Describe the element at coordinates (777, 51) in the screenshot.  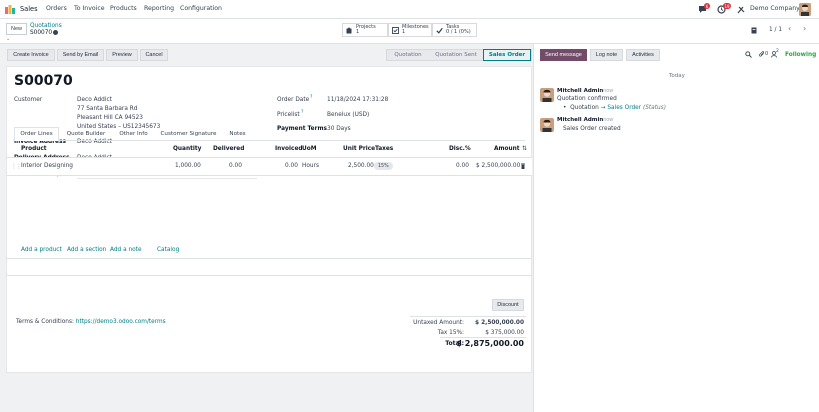
I see `followers-count: 2` at that location.